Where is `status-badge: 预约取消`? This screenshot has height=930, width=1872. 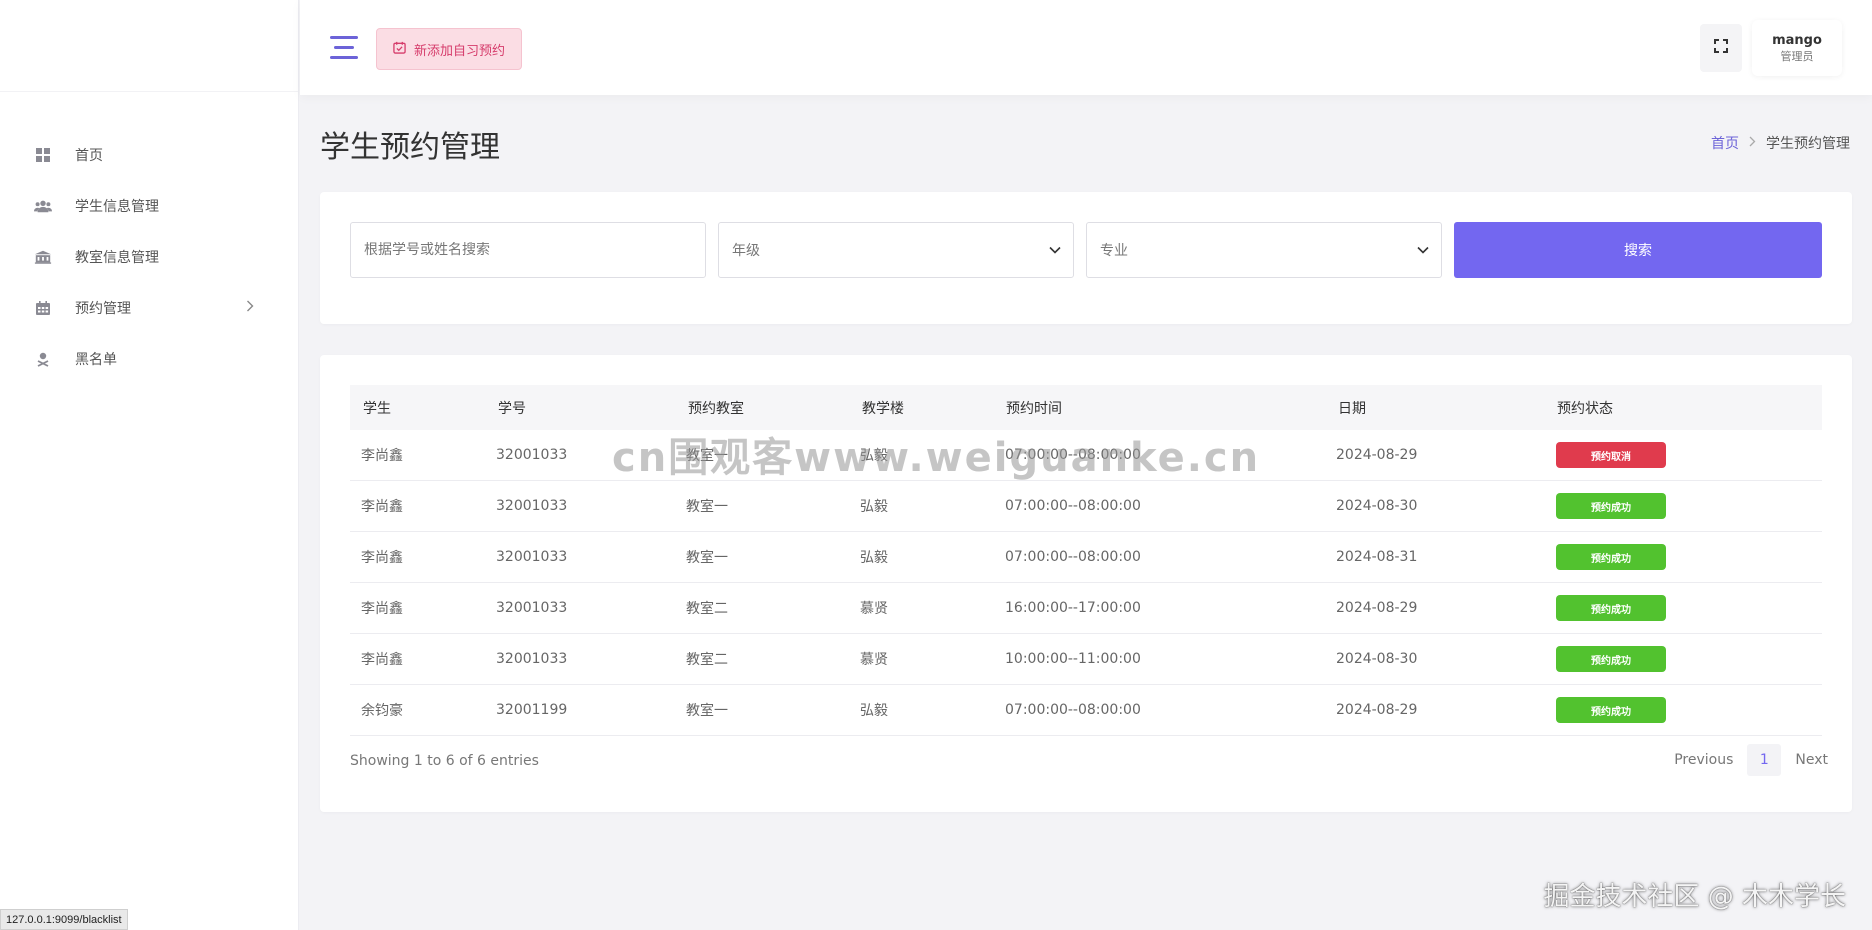 status-badge: 预约取消 is located at coordinates (1611, 455).